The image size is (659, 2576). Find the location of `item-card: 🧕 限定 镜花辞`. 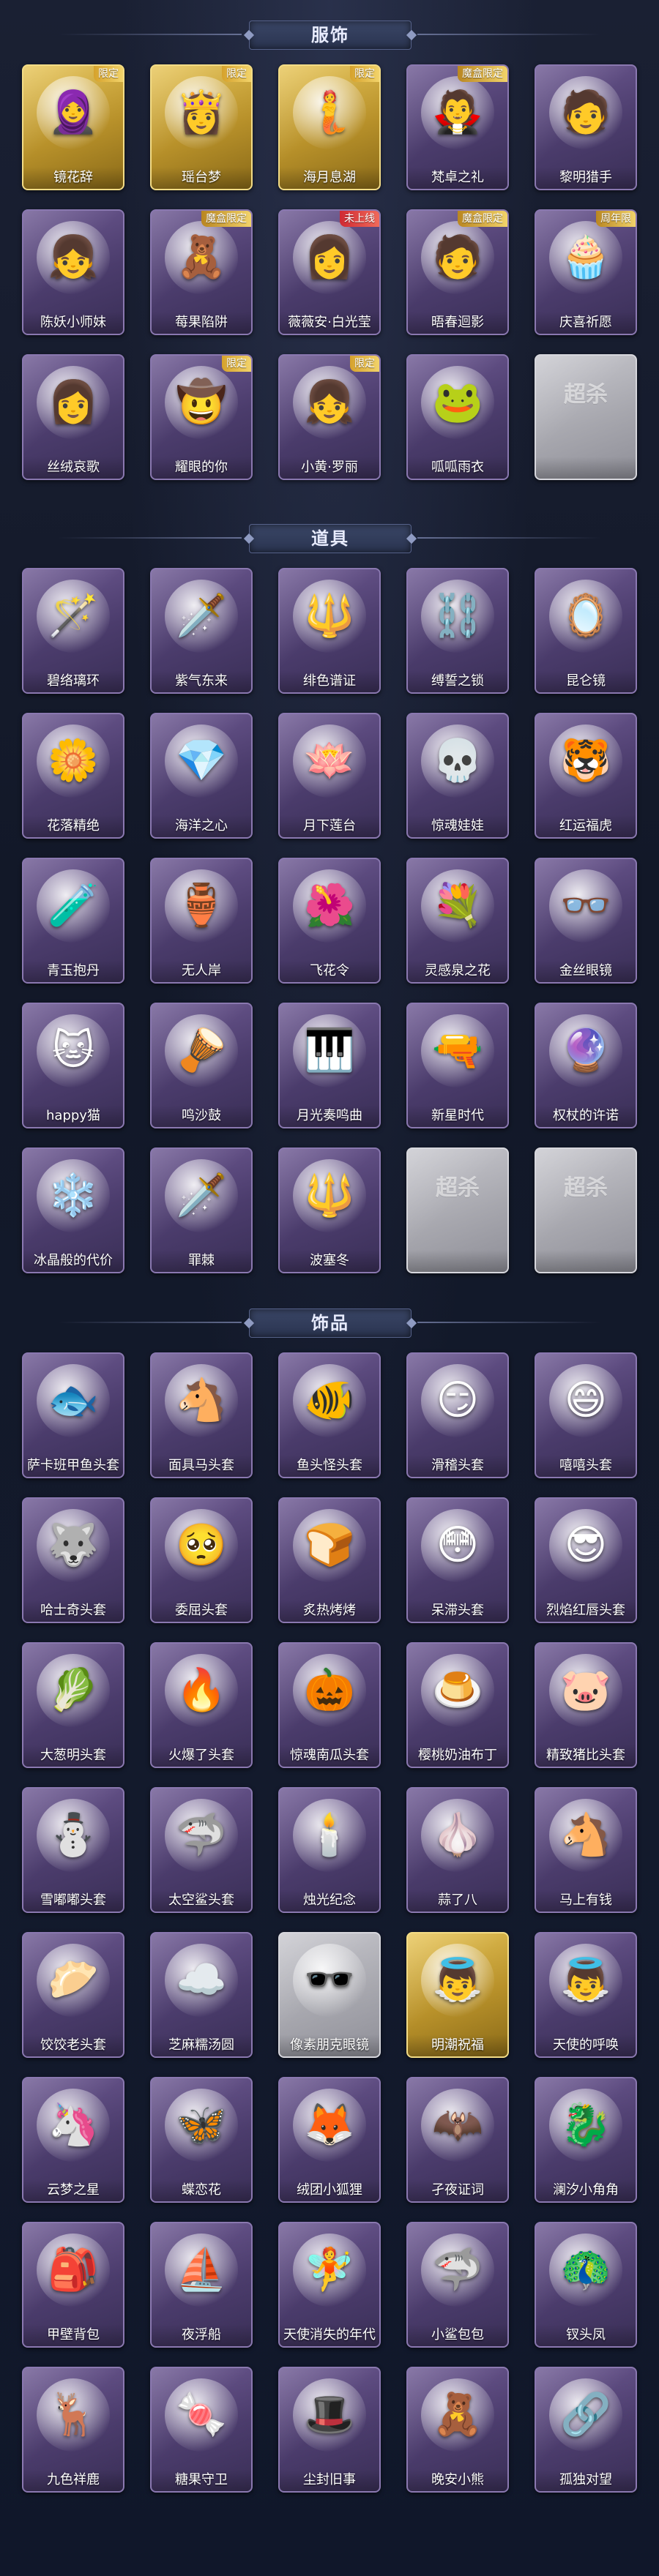

item-card: 🧕 限定 镜花辞 is located at coordinates (73, 127).